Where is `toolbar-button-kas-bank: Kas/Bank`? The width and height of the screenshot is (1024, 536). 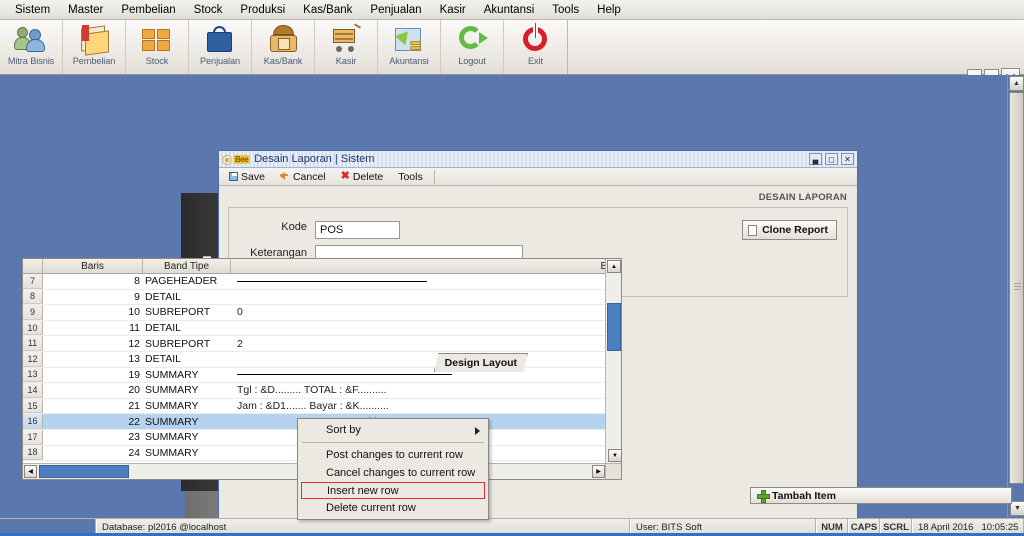
toolbar-button-kas-bank: Kas/Bank is located at coordinates (283, 47).